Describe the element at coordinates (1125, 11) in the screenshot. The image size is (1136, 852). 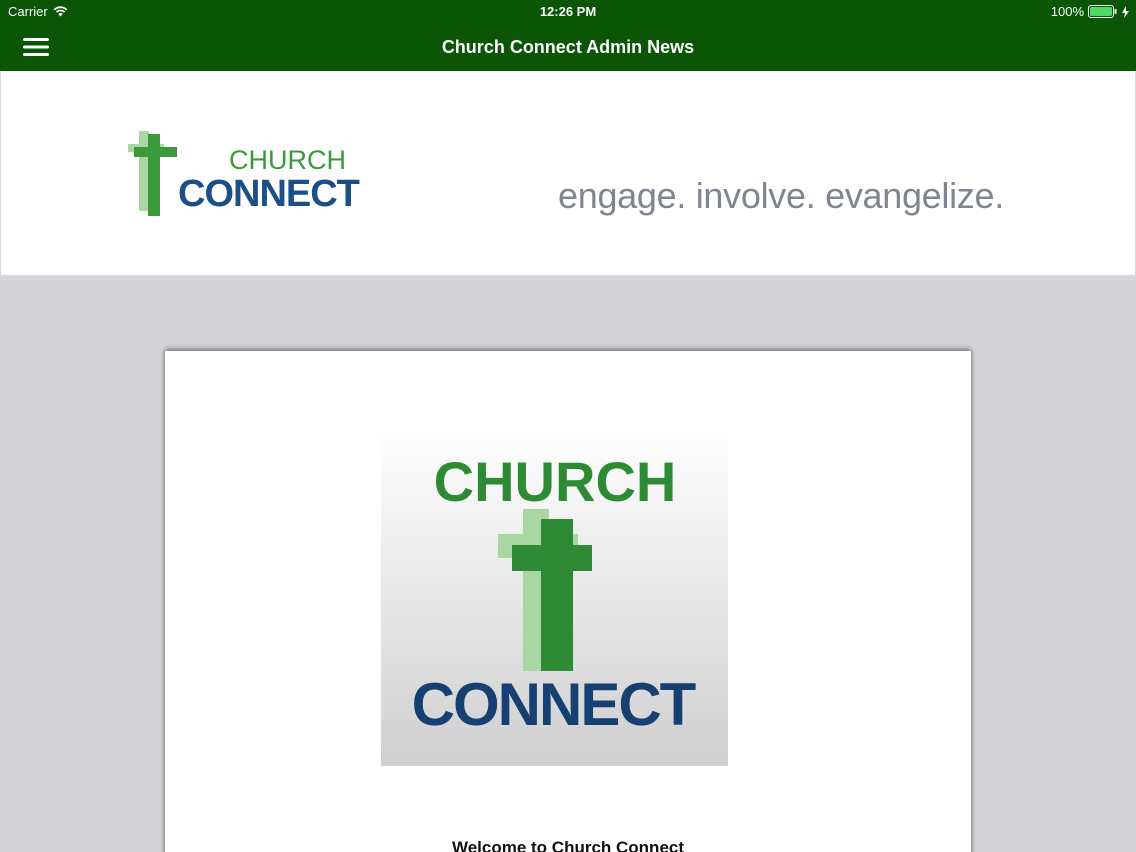
I see `charging-bolt-icon` at that location.